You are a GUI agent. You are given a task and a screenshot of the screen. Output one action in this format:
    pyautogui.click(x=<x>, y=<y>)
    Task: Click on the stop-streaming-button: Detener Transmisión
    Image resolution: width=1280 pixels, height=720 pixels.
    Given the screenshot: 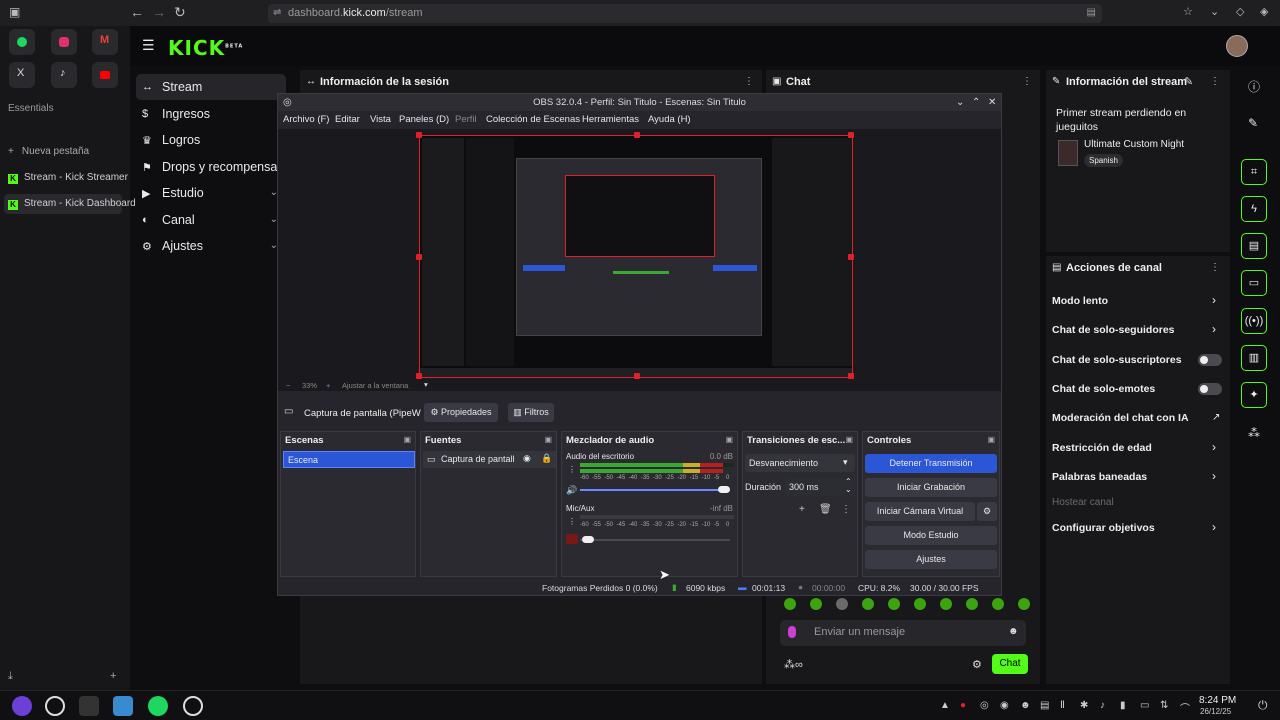 What is the action you would take?
    pyautogui.click(x=931, y=463)
    